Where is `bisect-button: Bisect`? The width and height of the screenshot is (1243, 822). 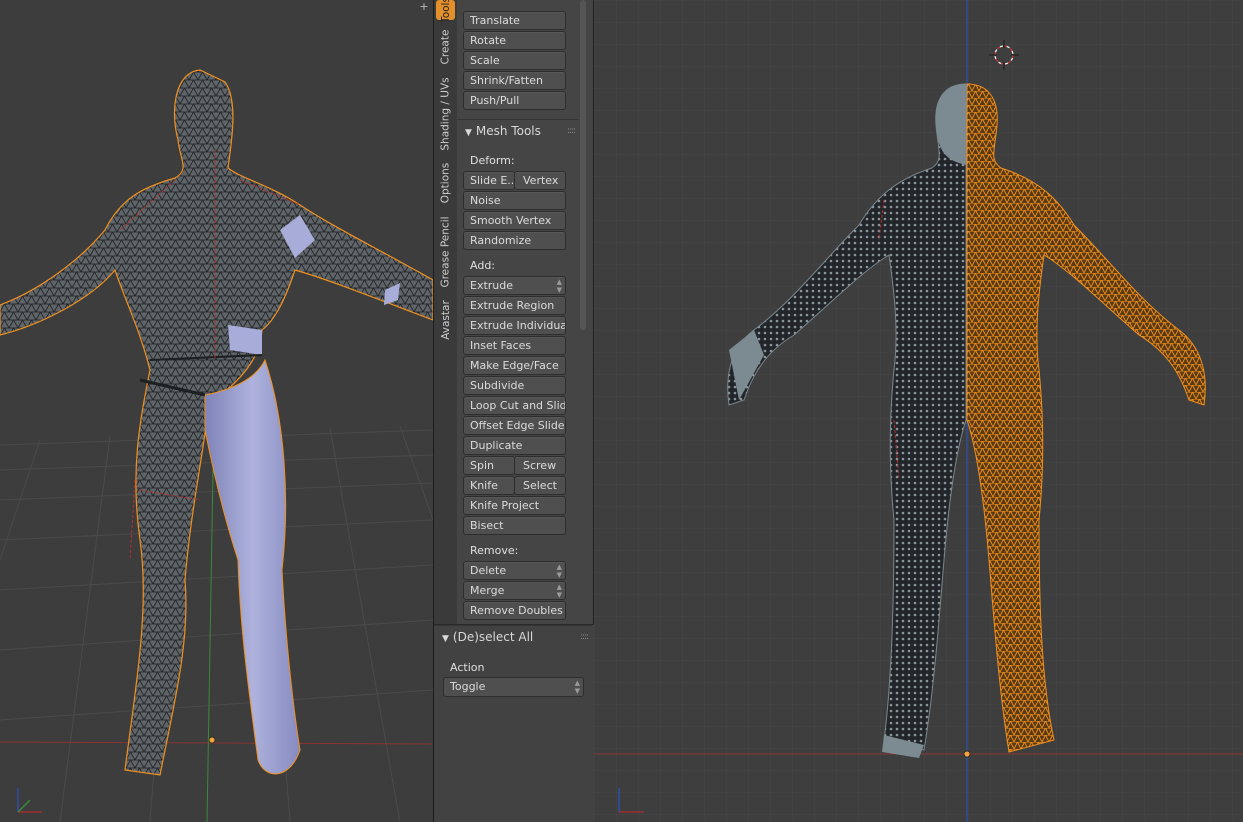
bisect-button: Bisect is located at coordinates (514, 525).